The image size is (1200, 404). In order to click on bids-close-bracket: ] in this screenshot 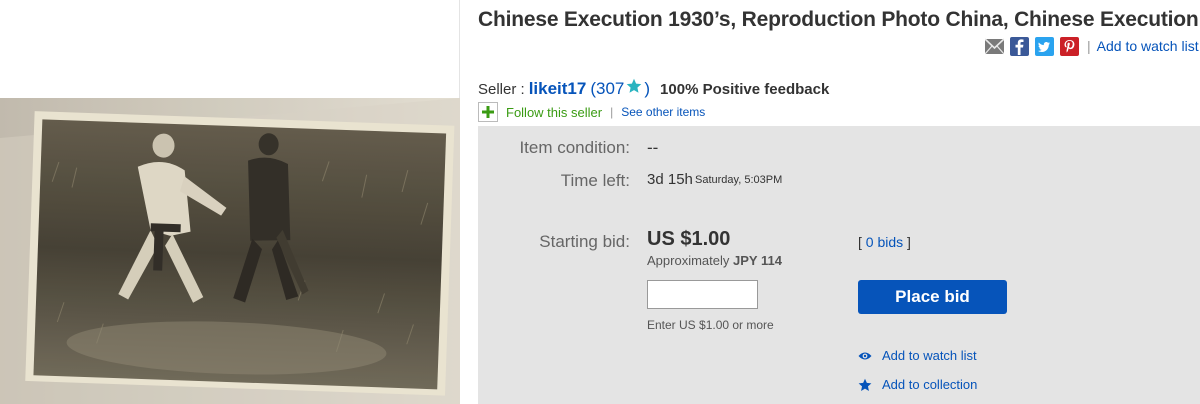, I will do `click(909, 242)`.